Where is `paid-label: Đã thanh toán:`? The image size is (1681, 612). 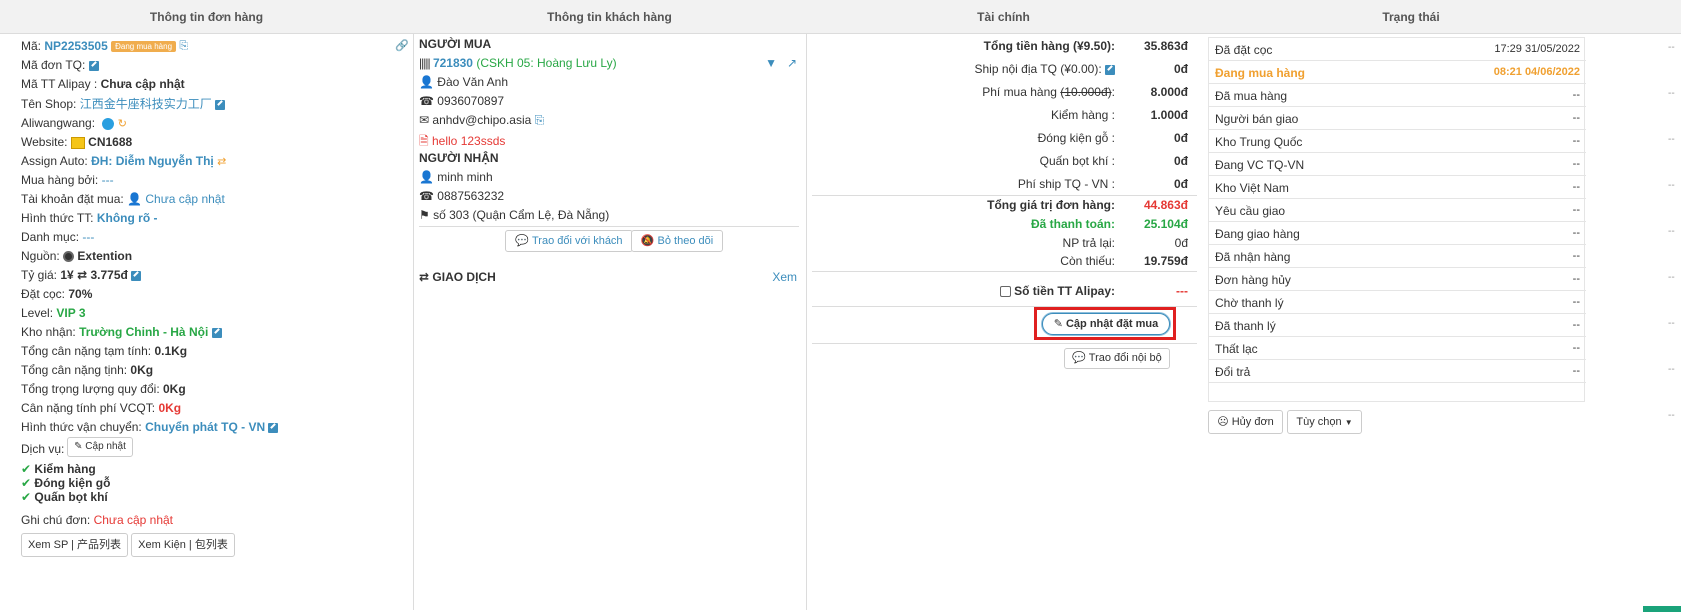
paid-label: Đã thanh toán: is located at coordinates (1073, 224).